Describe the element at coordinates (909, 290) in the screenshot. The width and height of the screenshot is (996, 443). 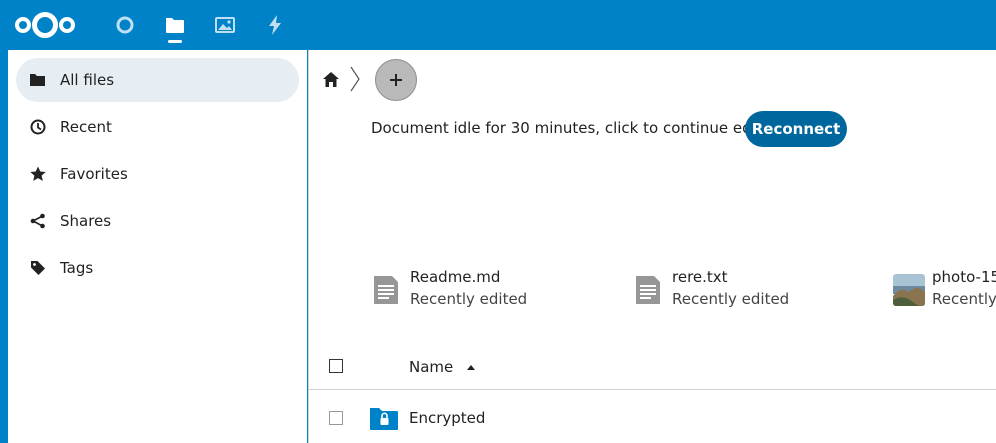
I see `photo-thumbnail` at that location.